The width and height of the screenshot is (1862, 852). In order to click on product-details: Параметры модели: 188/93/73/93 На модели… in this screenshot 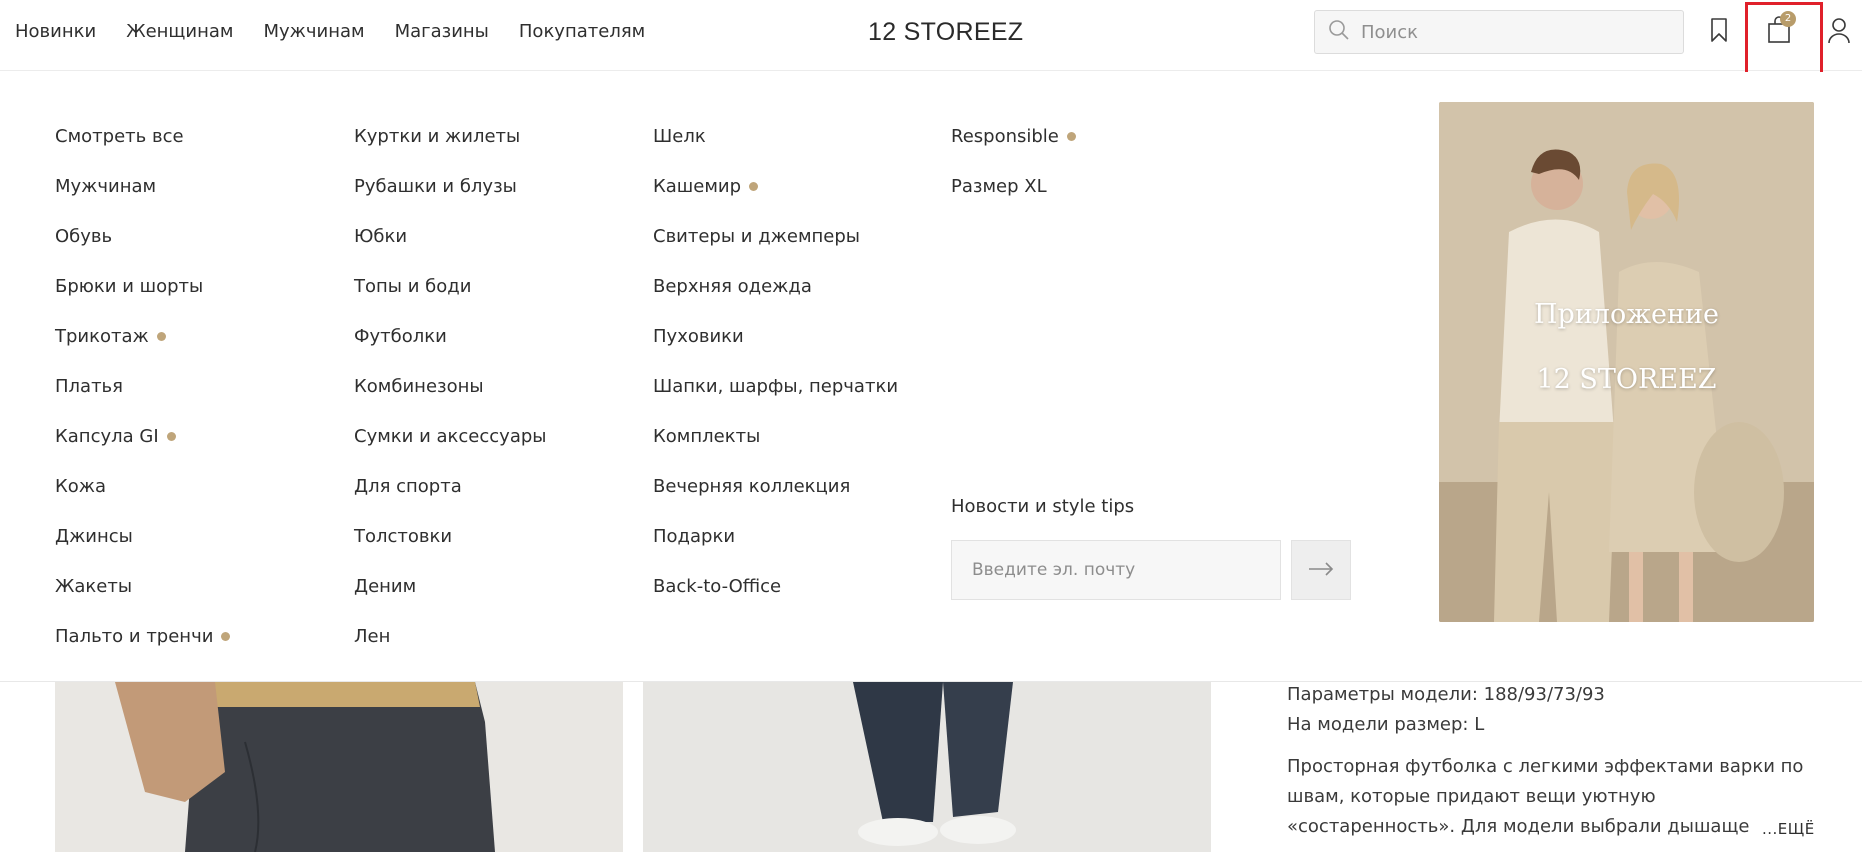, I will do `click(1557, 761)`.